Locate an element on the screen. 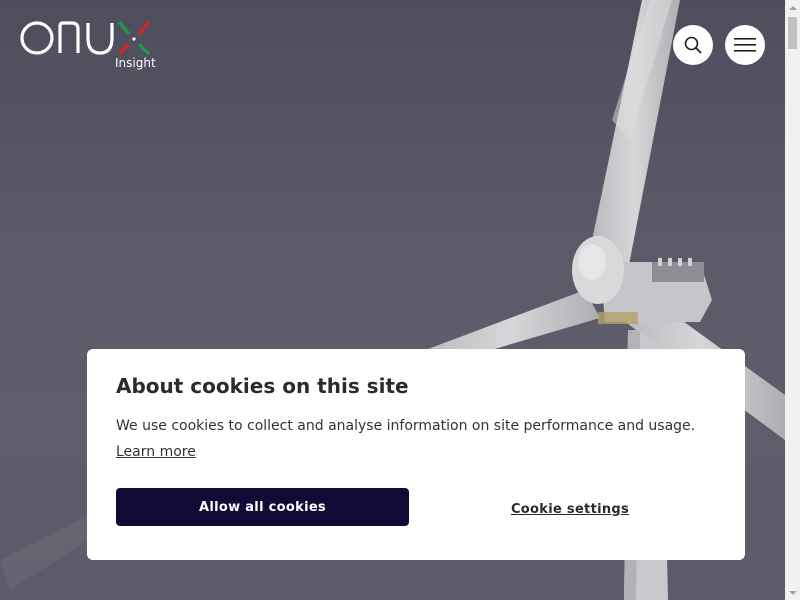 This screenshot has width=800, height=600. onyx-insight-logo: Insight is located at coordinates (88, 46).